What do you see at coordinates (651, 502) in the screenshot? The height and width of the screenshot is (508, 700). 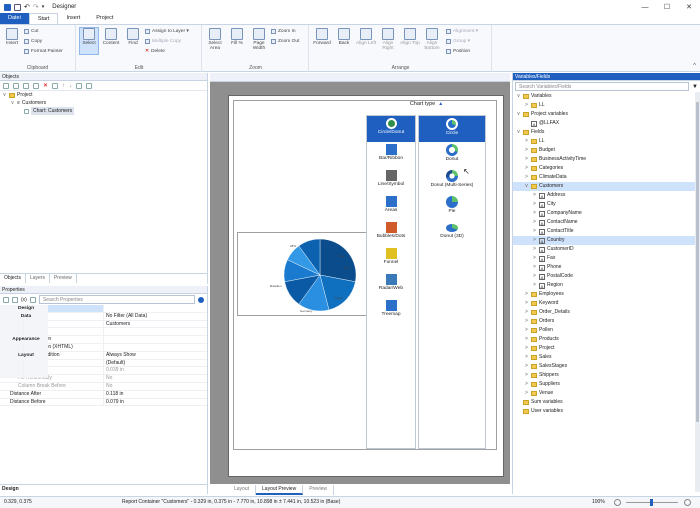 I see `zoom-slider-thumb` at bounding box center [651, 502].